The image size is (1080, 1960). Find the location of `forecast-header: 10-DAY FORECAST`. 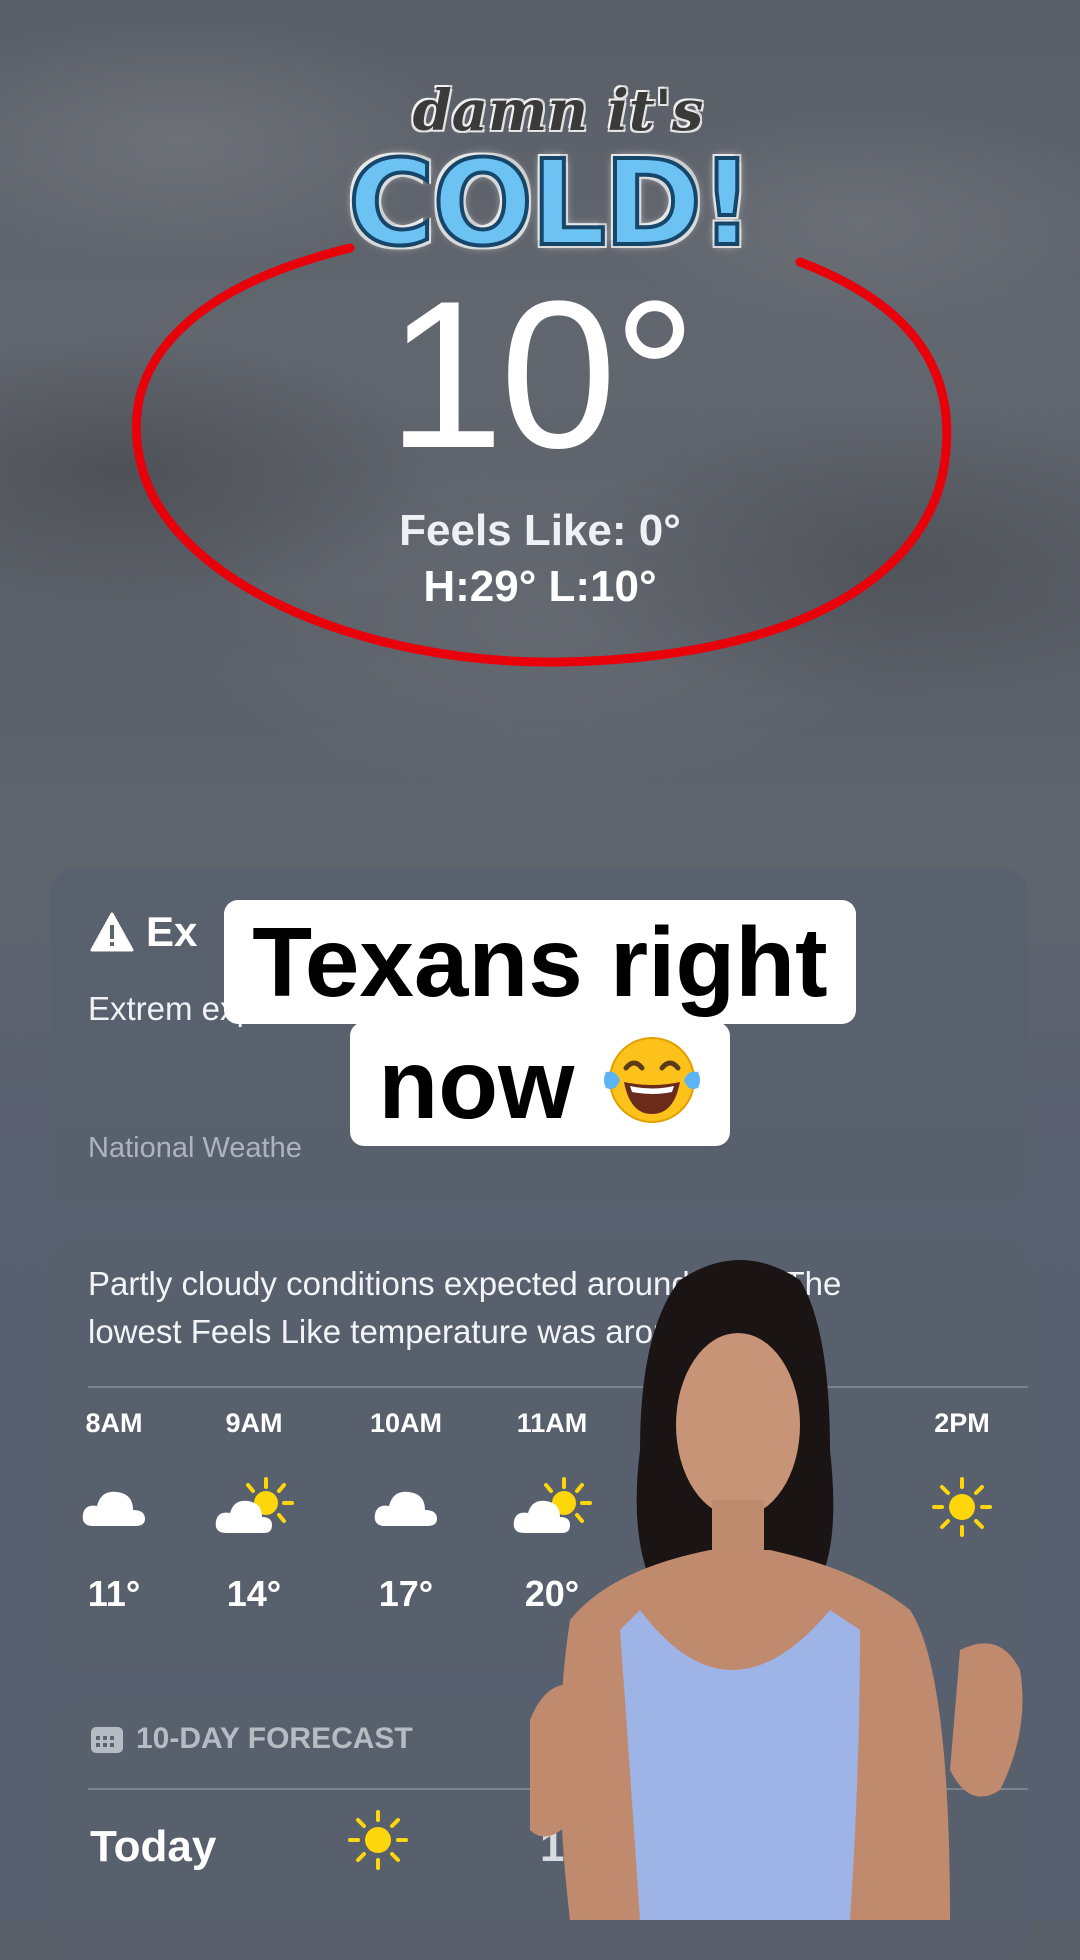

forecast-header: 10-DAY FORECAST is located at coordinates (251, 1739).